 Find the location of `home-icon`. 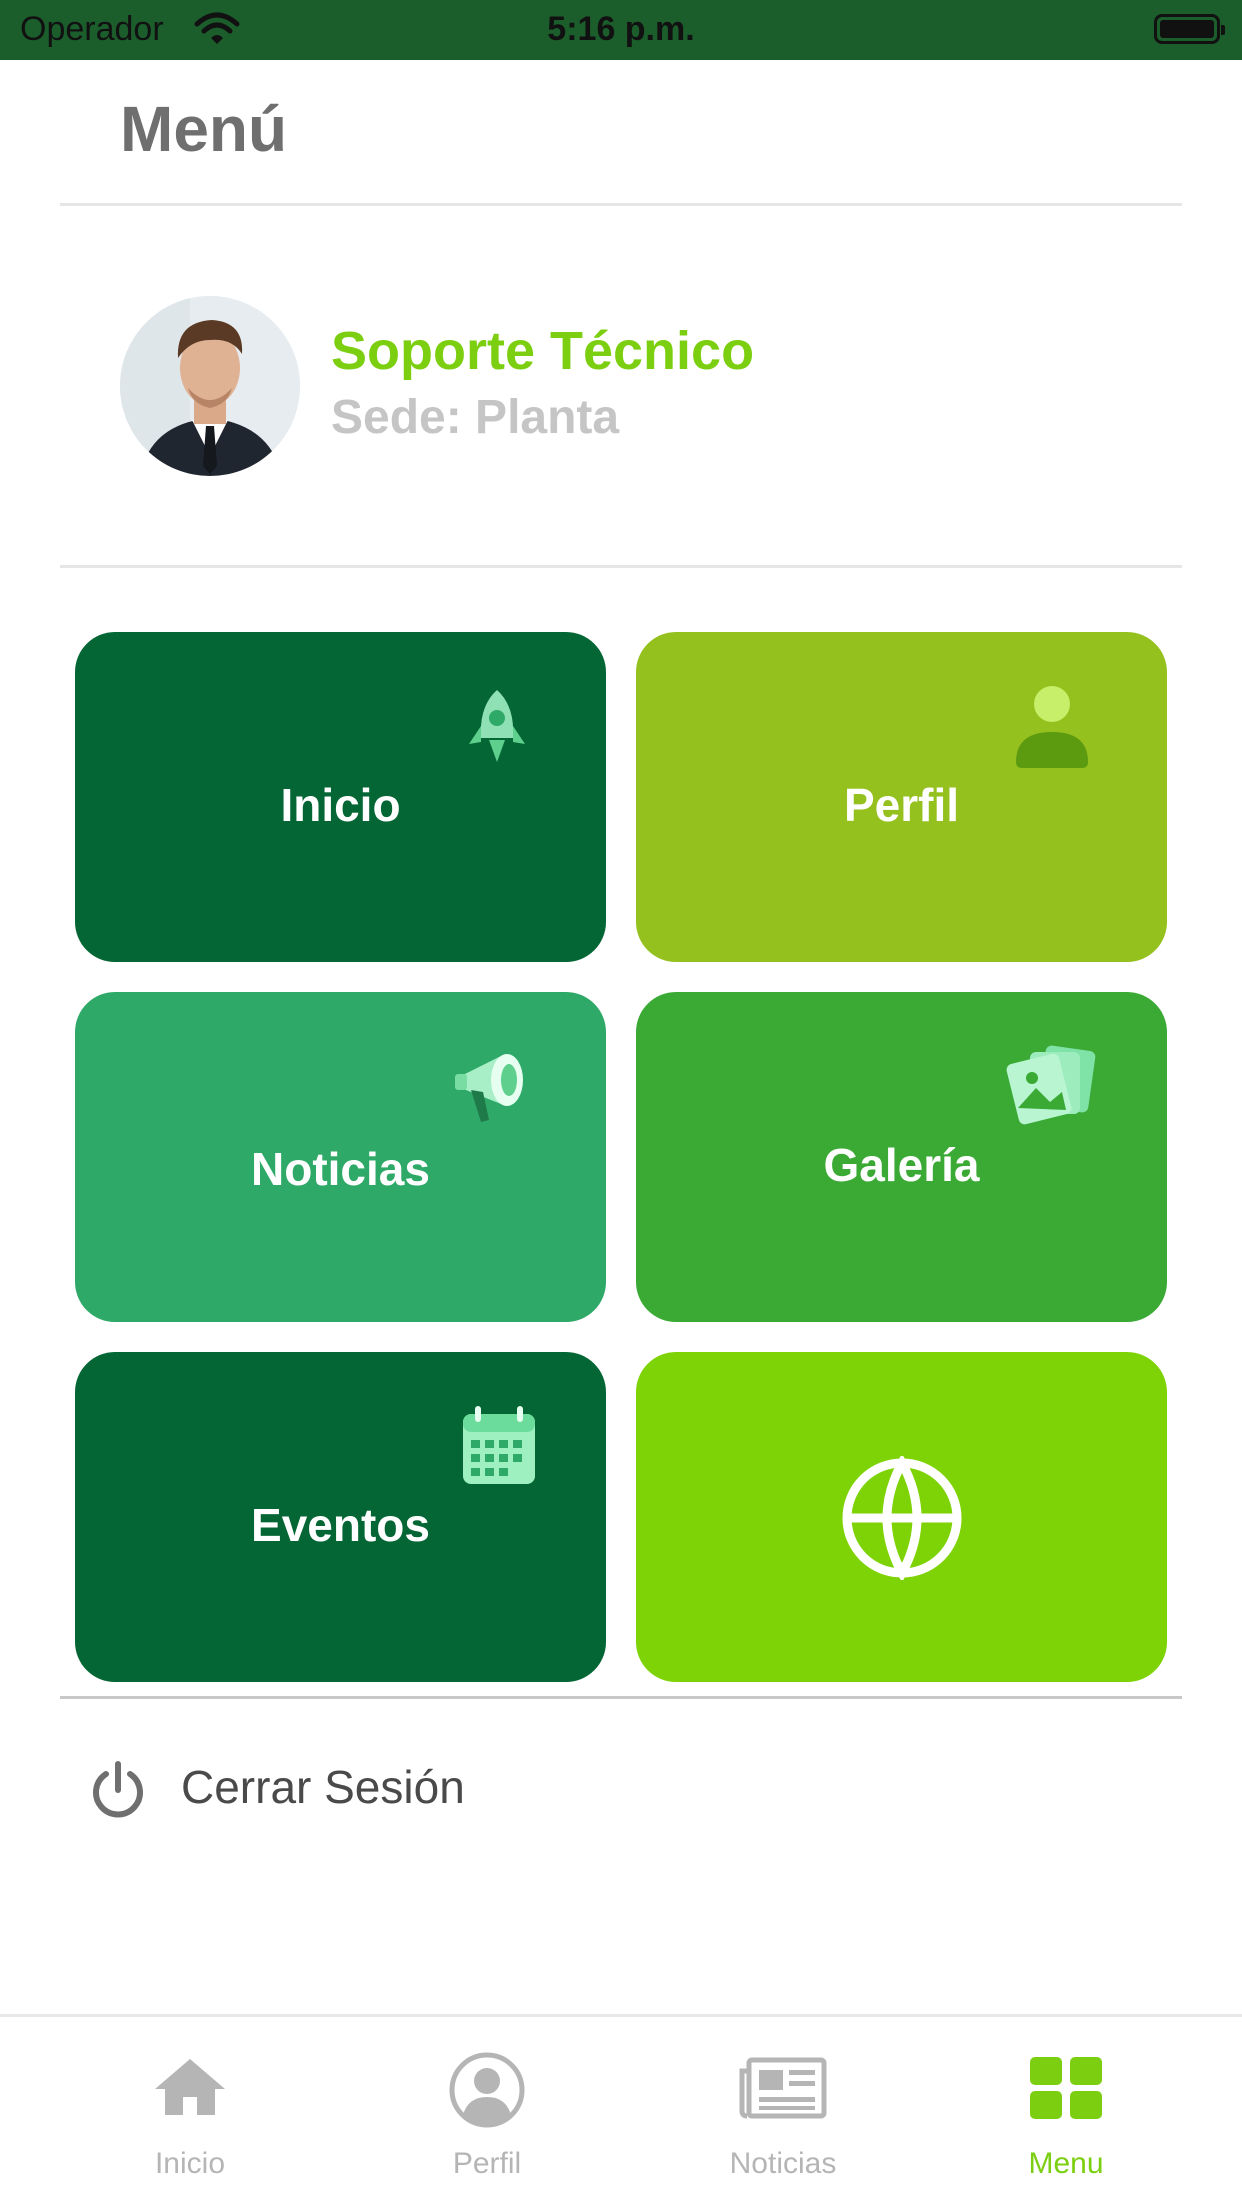

home-icon is located at coordinates (190, 2089).